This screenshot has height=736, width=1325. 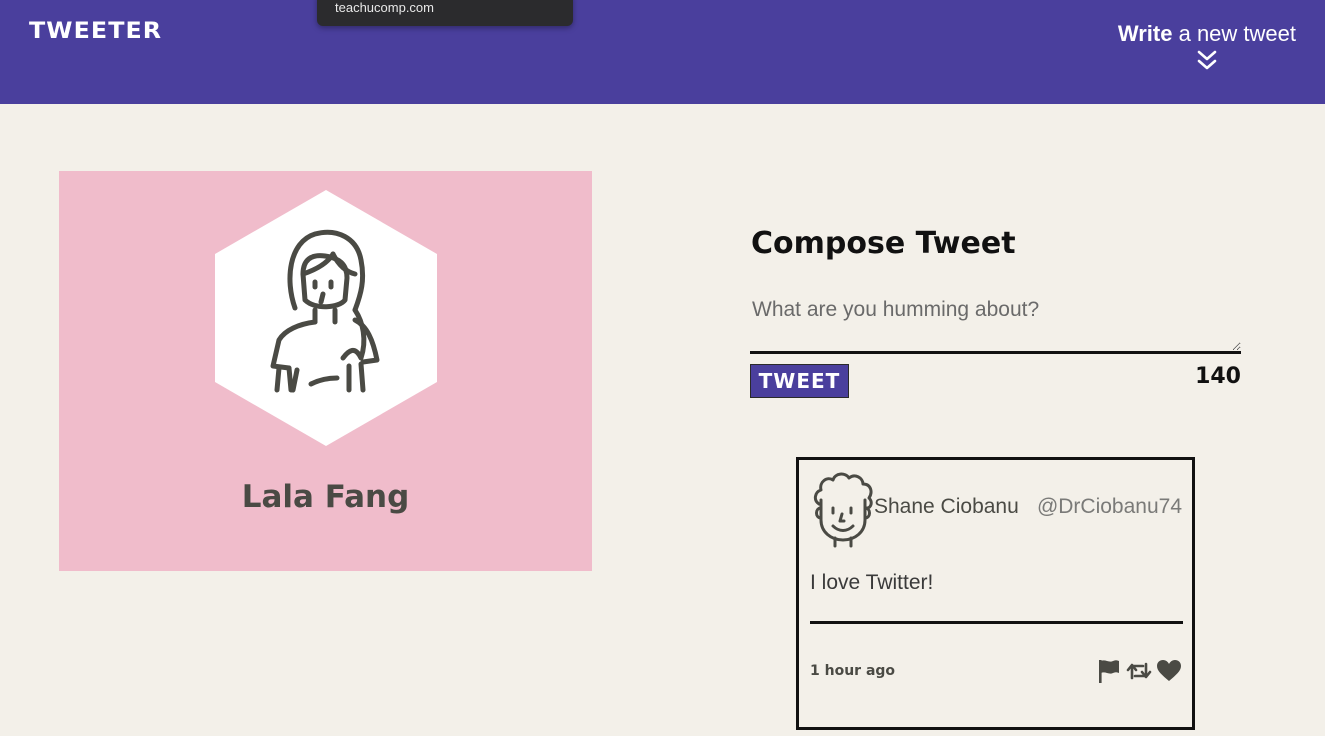 I want to click on tweet-timestamp: 1 hour ago, so click(x=853, y=671).